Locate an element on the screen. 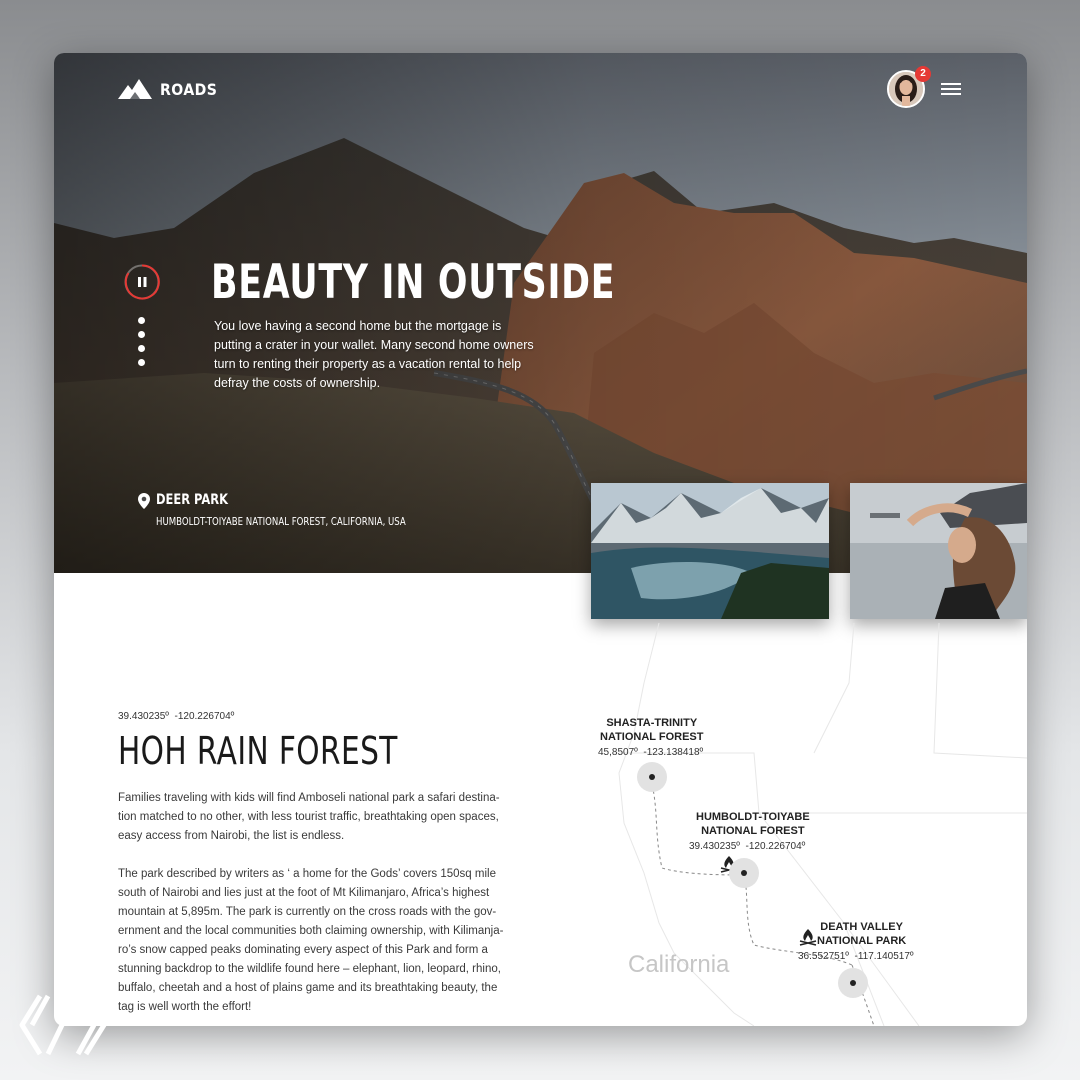 The image size is (1080, 1080). slide-indicator is located at coordinates (141, 341).